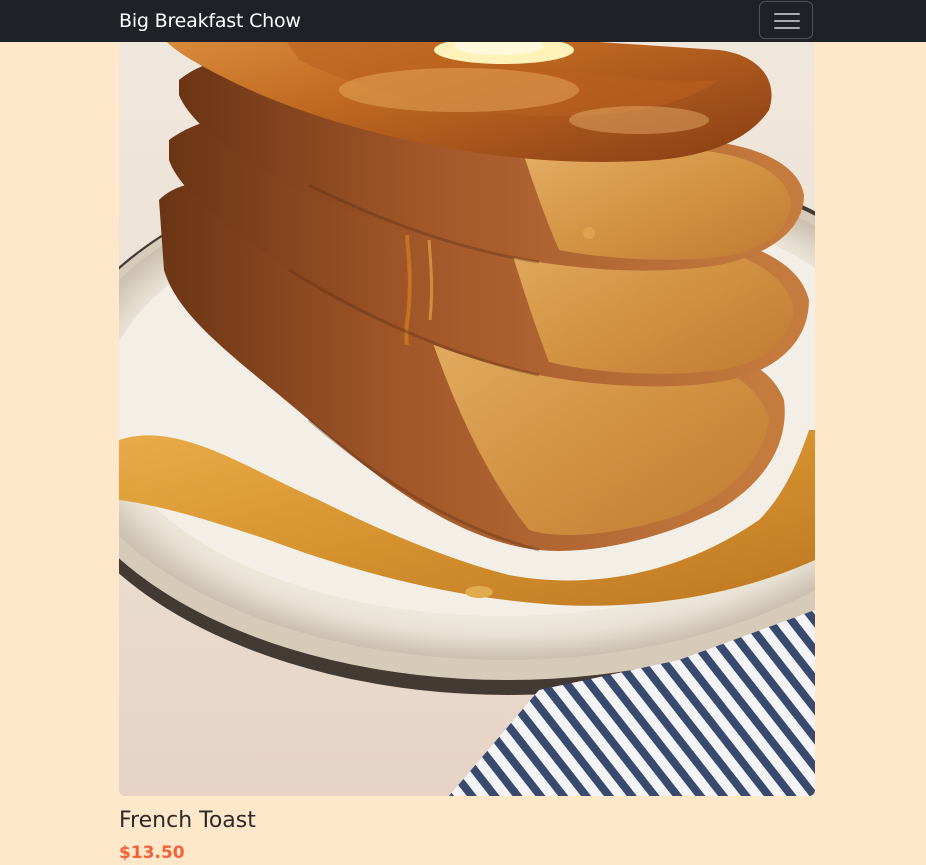 Image resolution: width=926 pixels, height=865 pixels. Describe the element at coordinates (210, 21) in the screenshot. I see `brand-link: Big Breakfast Chow` at that location.